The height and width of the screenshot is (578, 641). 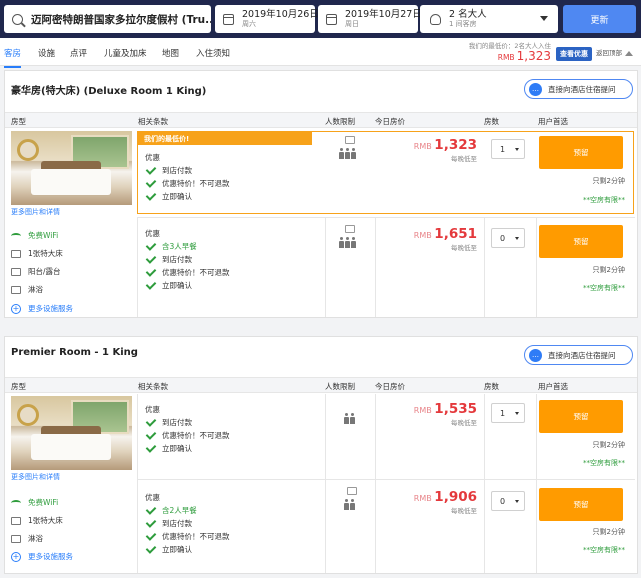 I want to click on guests-sub: 1 间客房, so click(x=463, y=24).